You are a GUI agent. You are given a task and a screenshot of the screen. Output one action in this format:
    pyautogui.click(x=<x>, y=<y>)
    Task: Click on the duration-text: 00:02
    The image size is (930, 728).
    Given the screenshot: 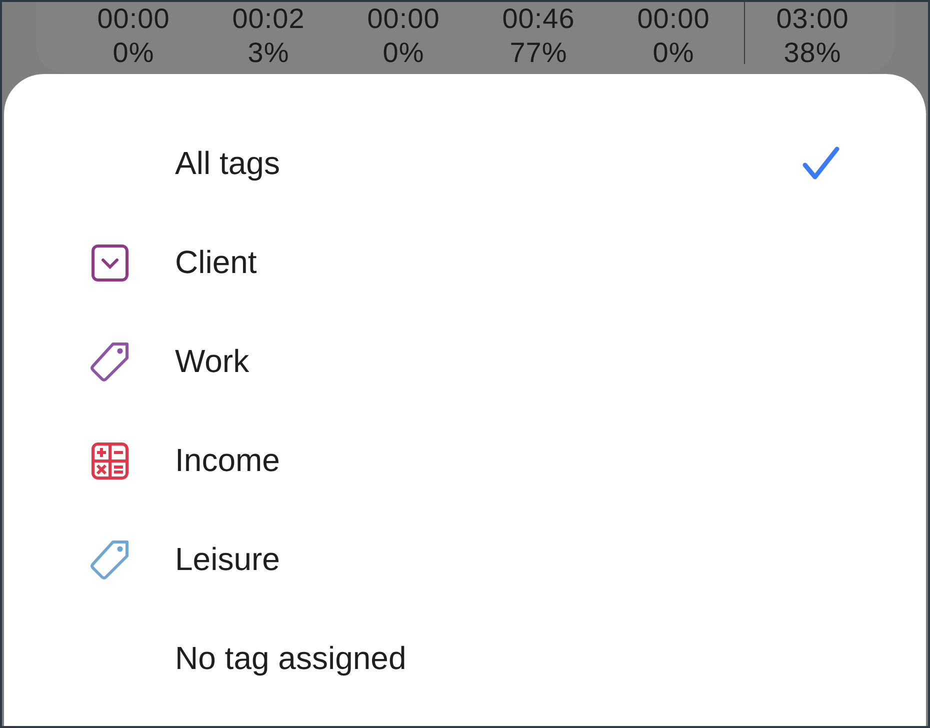 What is the action you would take?
    pyautogui.click(x=268, y=19)
    